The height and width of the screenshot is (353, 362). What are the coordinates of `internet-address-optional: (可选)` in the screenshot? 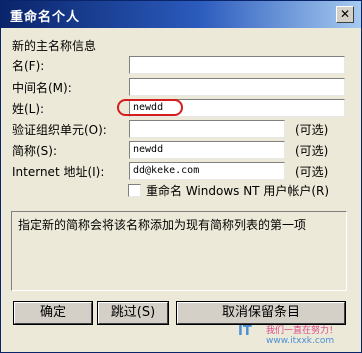 It's located at (312, 172).